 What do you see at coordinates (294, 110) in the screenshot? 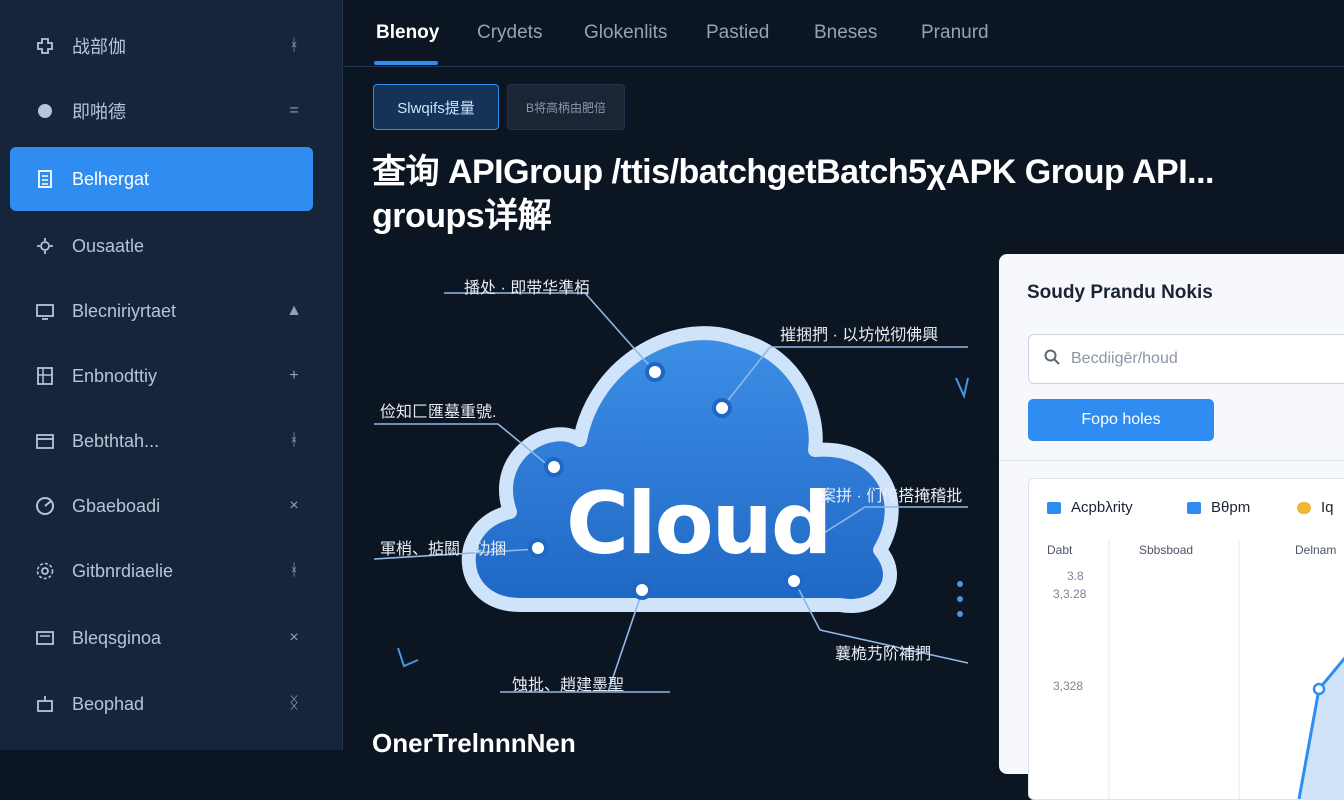
I see `sidebar-item-tail: =` at bounding box center [294, 110].